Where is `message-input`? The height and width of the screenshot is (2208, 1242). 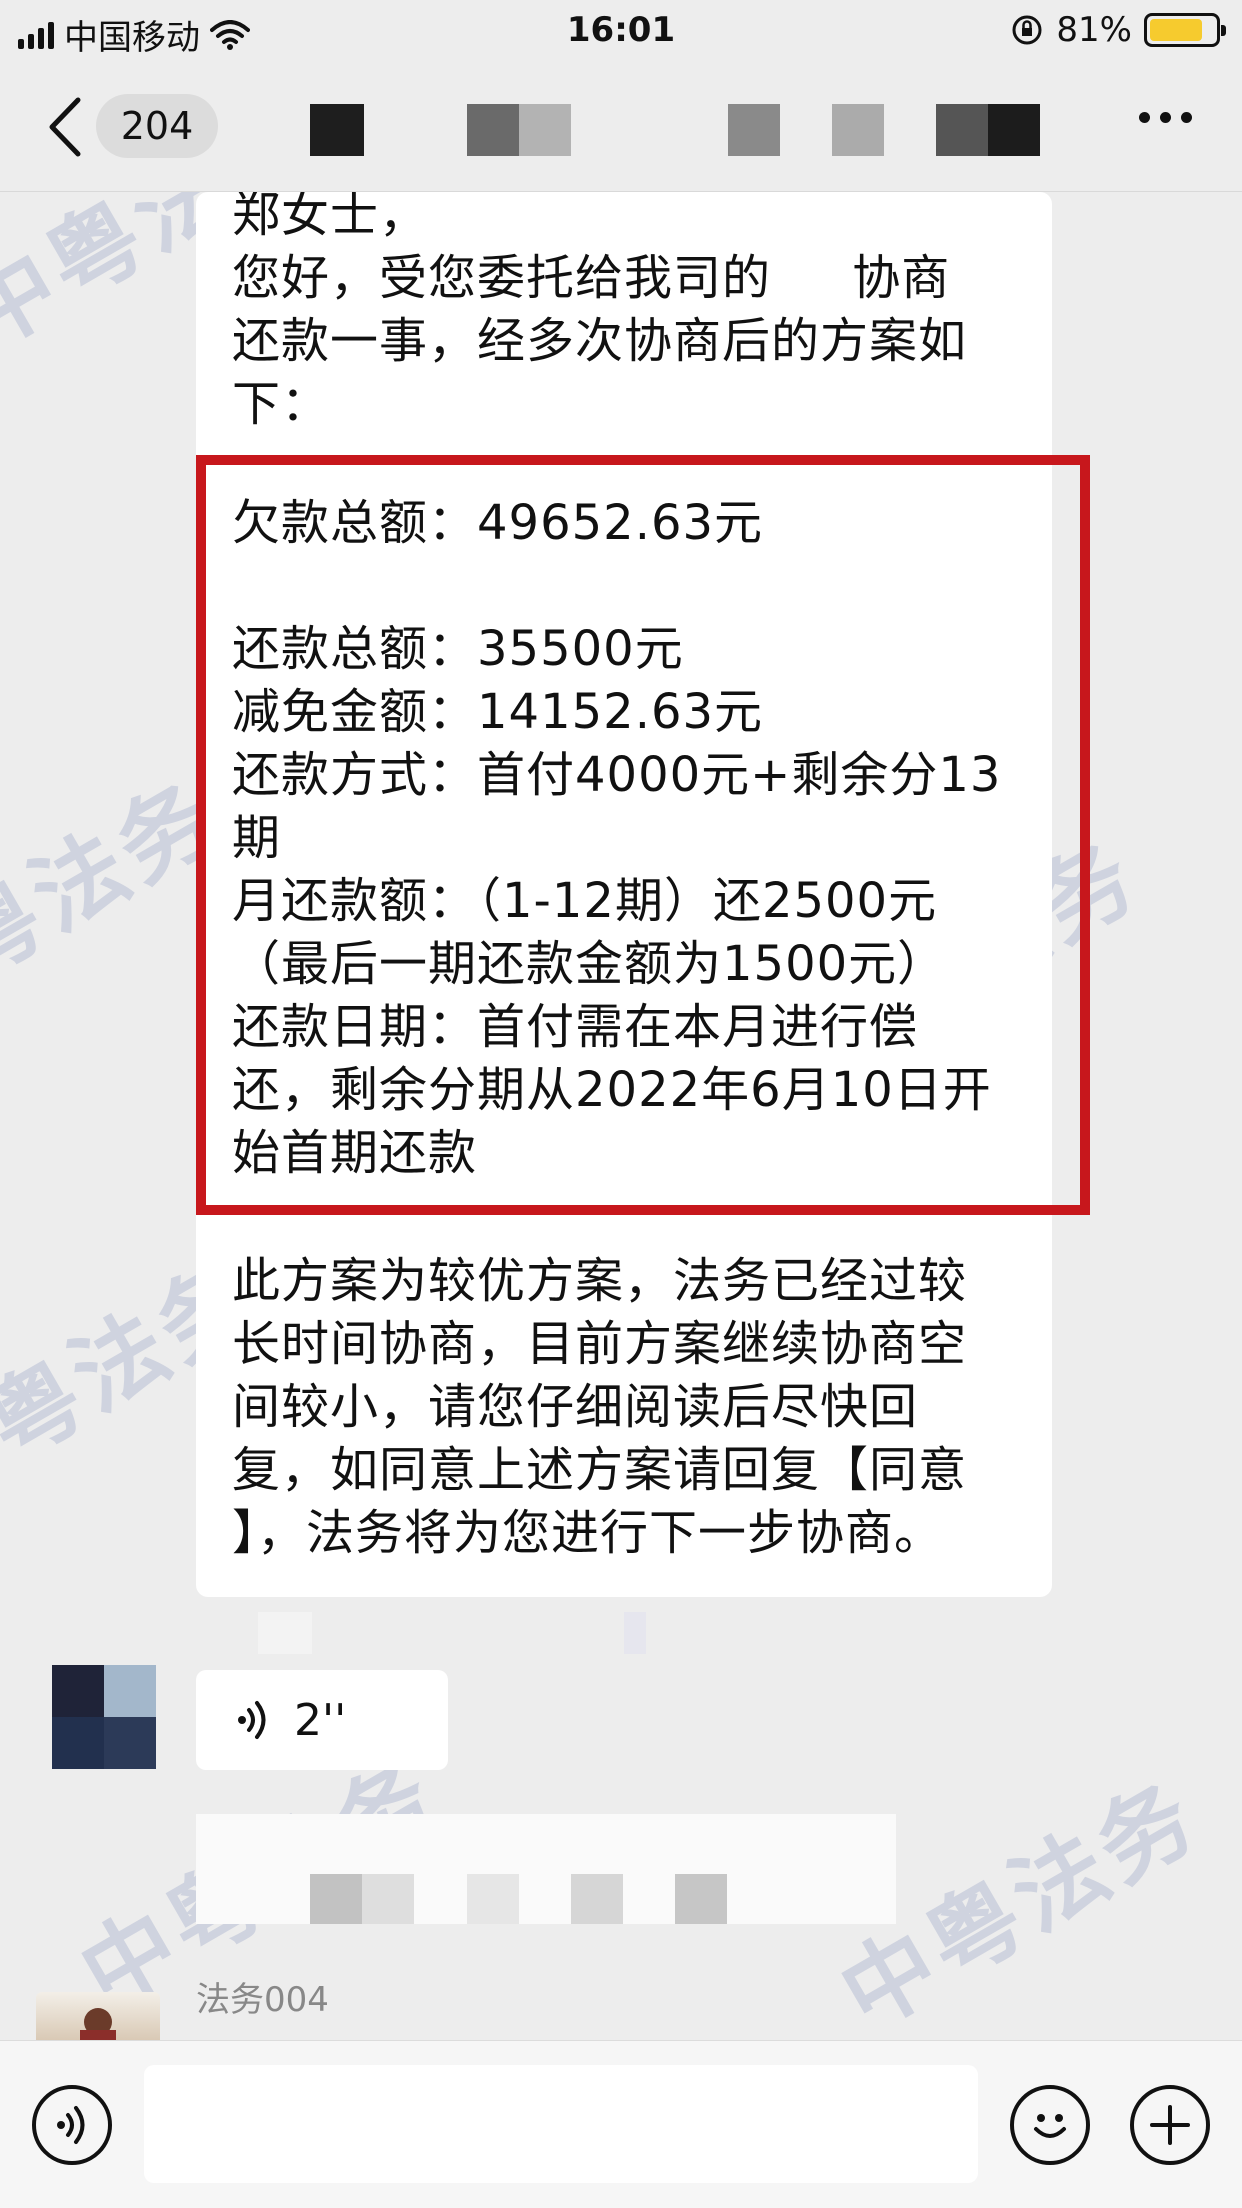 message-input is located at coordinates (561, 2124).